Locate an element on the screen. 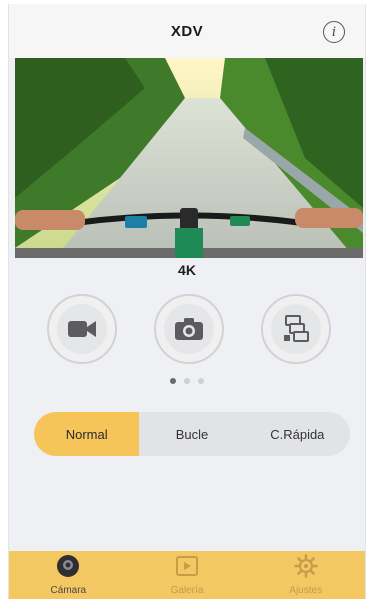 The image size is (374, 603). video-camera-icon is located at coordinates (82, 329).